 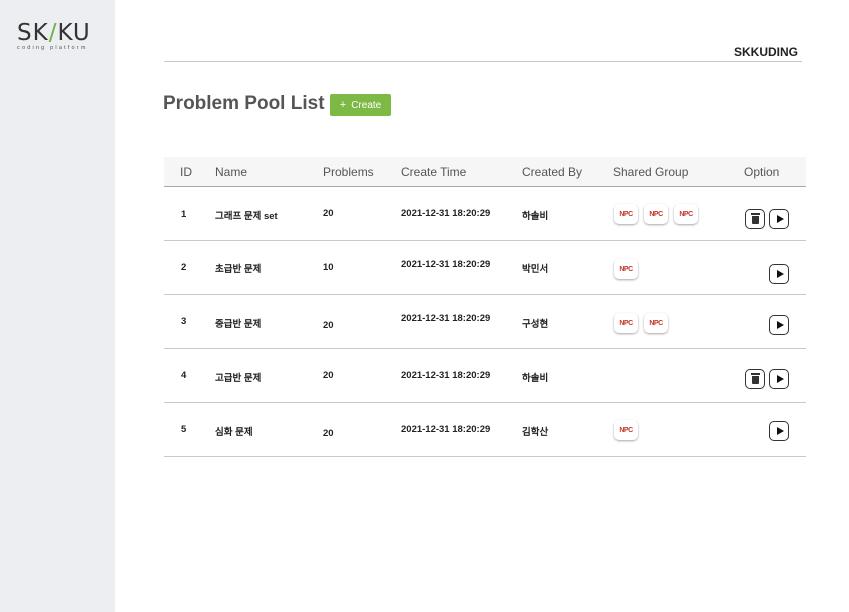 I want to click on logo-mark: SK/KU, so click(x=59, y=33).